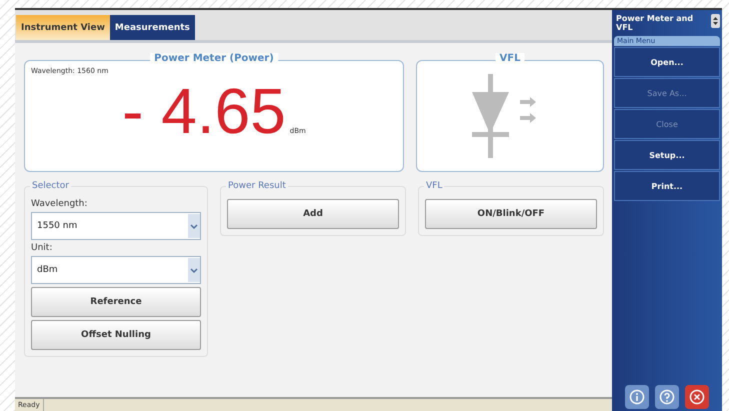  I want to click on panel-title: VFL, so click(510, 58).